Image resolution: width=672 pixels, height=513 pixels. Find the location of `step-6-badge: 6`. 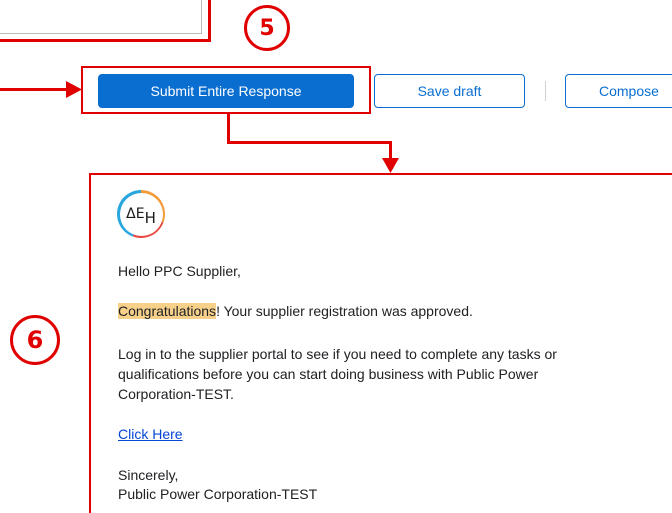

step-6-badge: 6 is located at coordinates (35, 340).